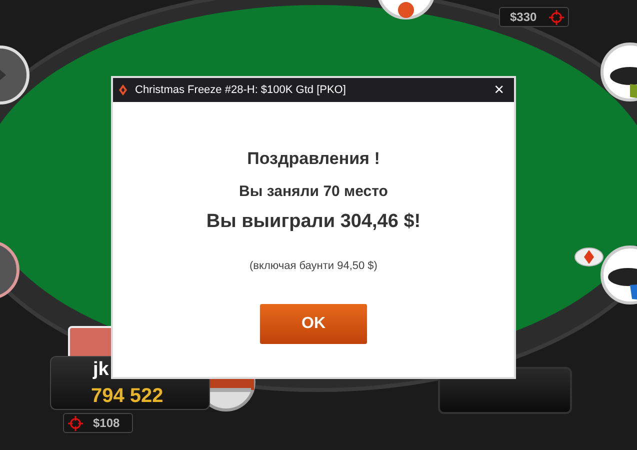 The image size is (637, 450). What do you see at coordinates (523, 17) in the screenshot?
I see `stack-amount: $330` at bounding box center [523, 17].